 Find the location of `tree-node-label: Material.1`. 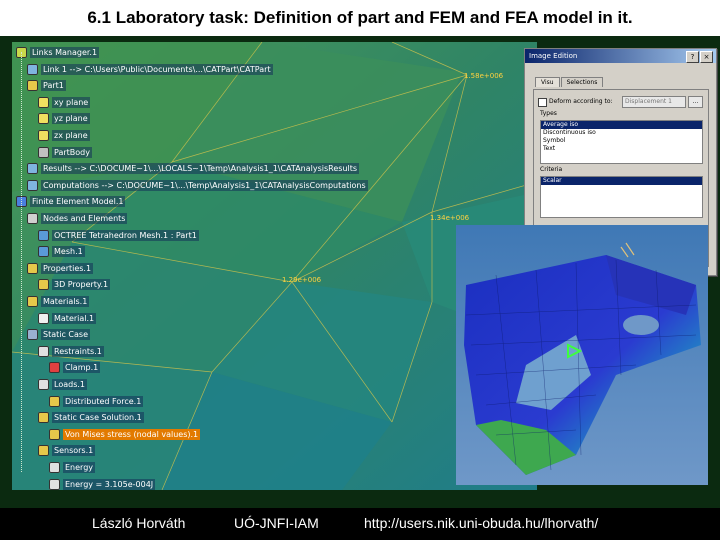

tree-node-label: Material.1 is located at coordinates (74, 318).